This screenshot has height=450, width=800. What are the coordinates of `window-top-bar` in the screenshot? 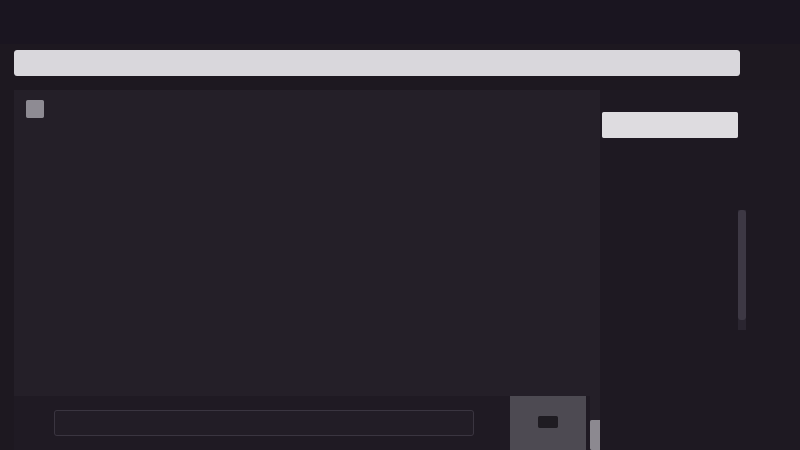 It's located at (400, 22).